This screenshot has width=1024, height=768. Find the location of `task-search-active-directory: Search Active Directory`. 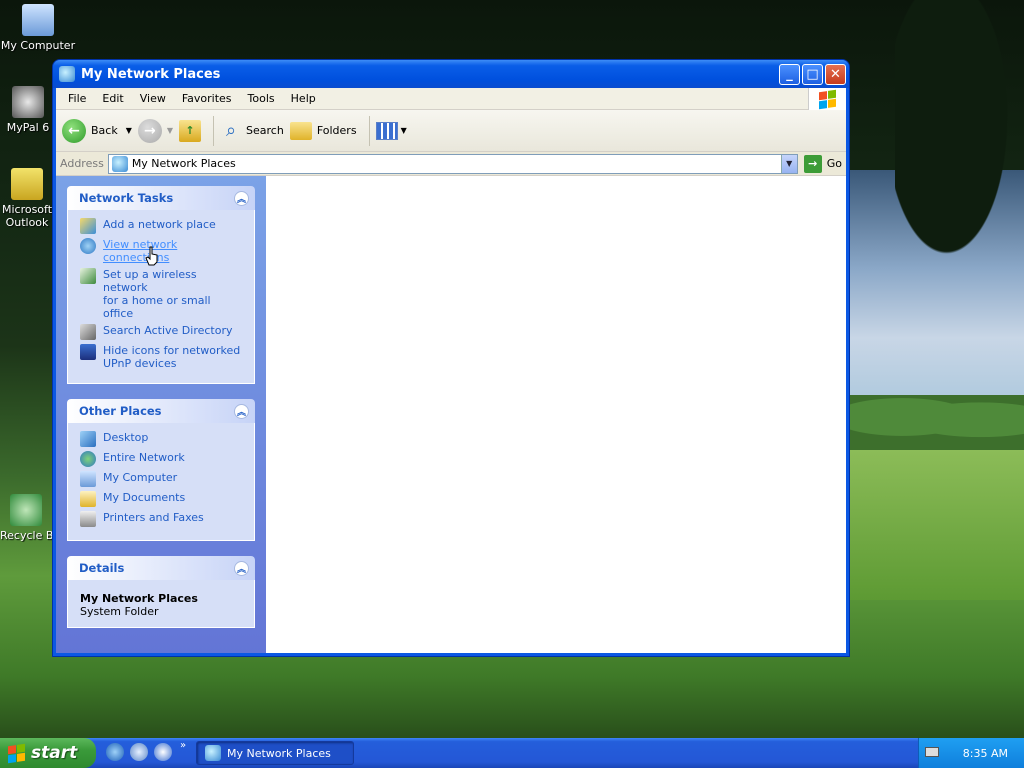

task-search-active-directory: Search Active Directory is located at coordinates (162, 332).